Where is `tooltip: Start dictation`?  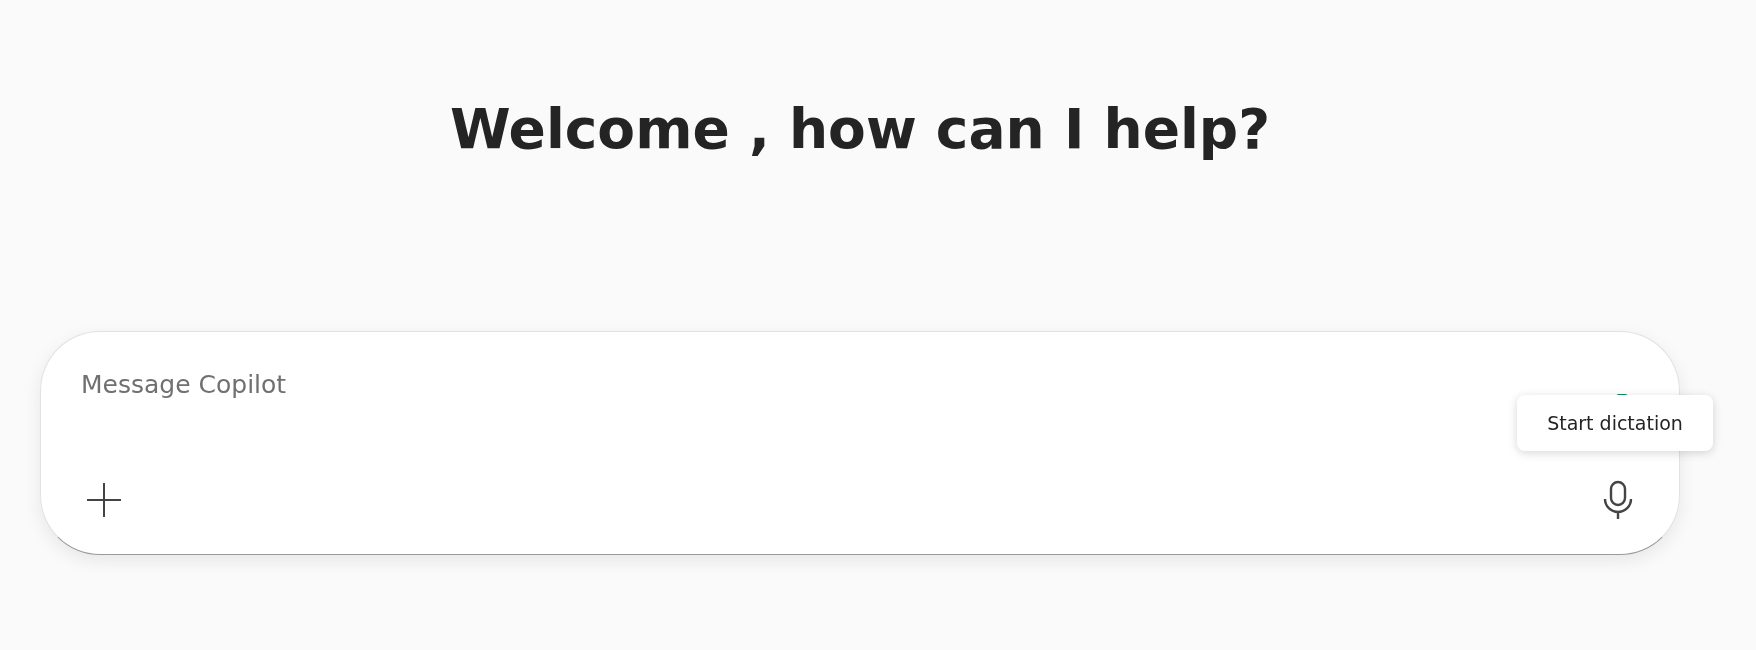 tooltip: Start dictation is located at coordinates (1615, 423).